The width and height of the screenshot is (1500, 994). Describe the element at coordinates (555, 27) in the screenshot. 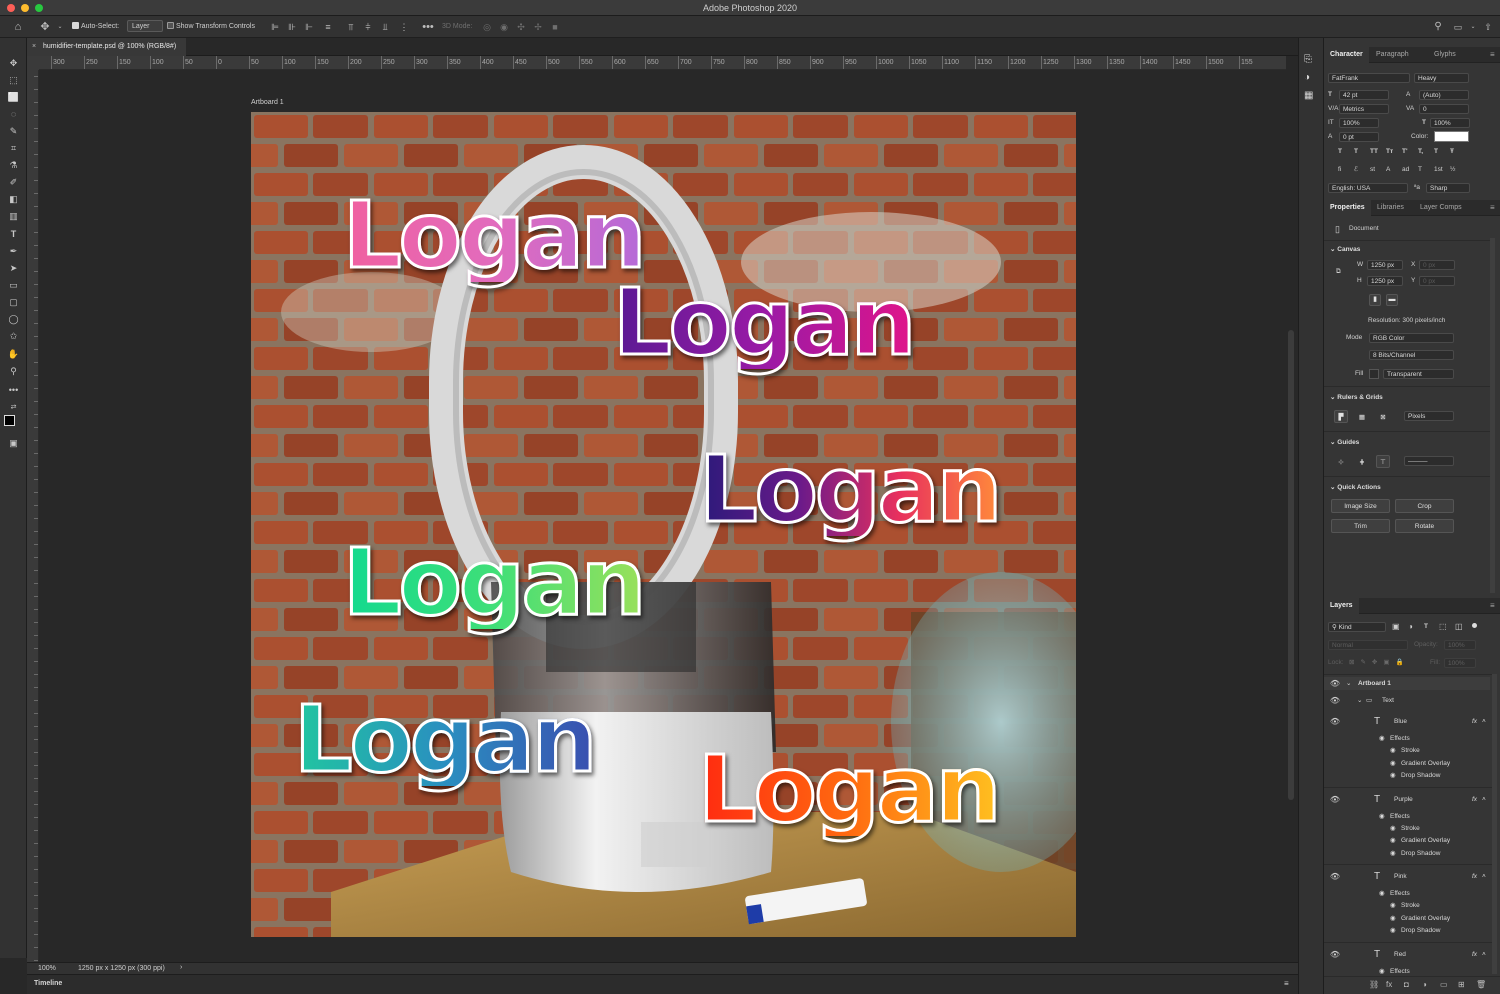

I see `camera-3d-icon: ■` at that location.